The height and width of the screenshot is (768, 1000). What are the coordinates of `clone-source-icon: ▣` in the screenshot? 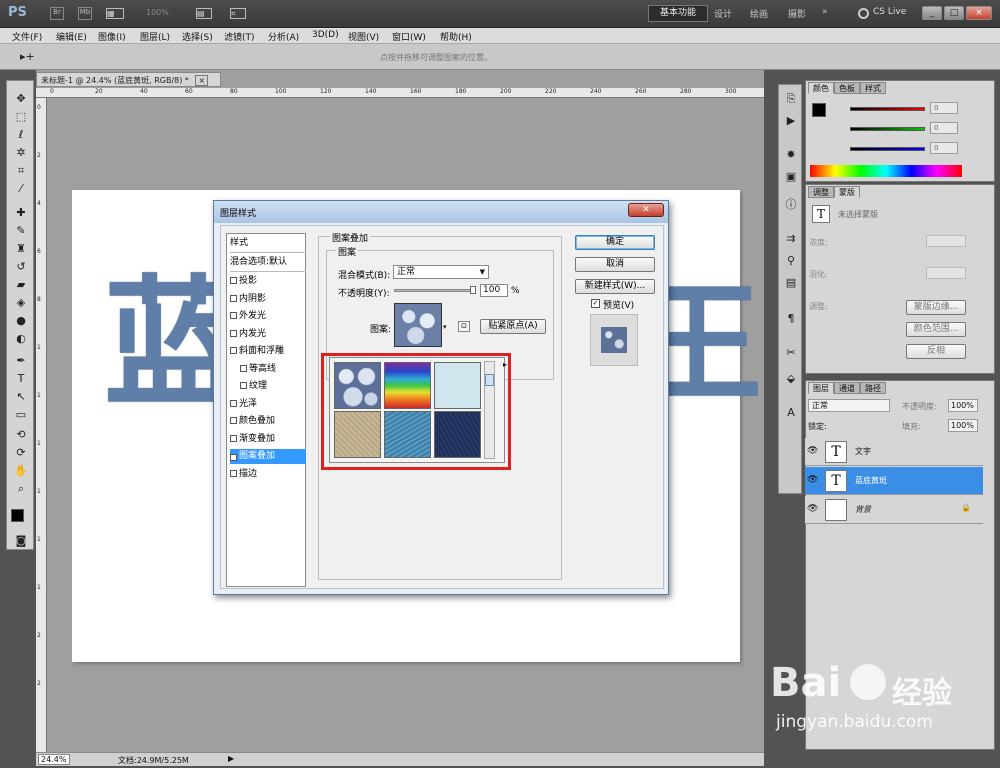 It's located at (791, 177).